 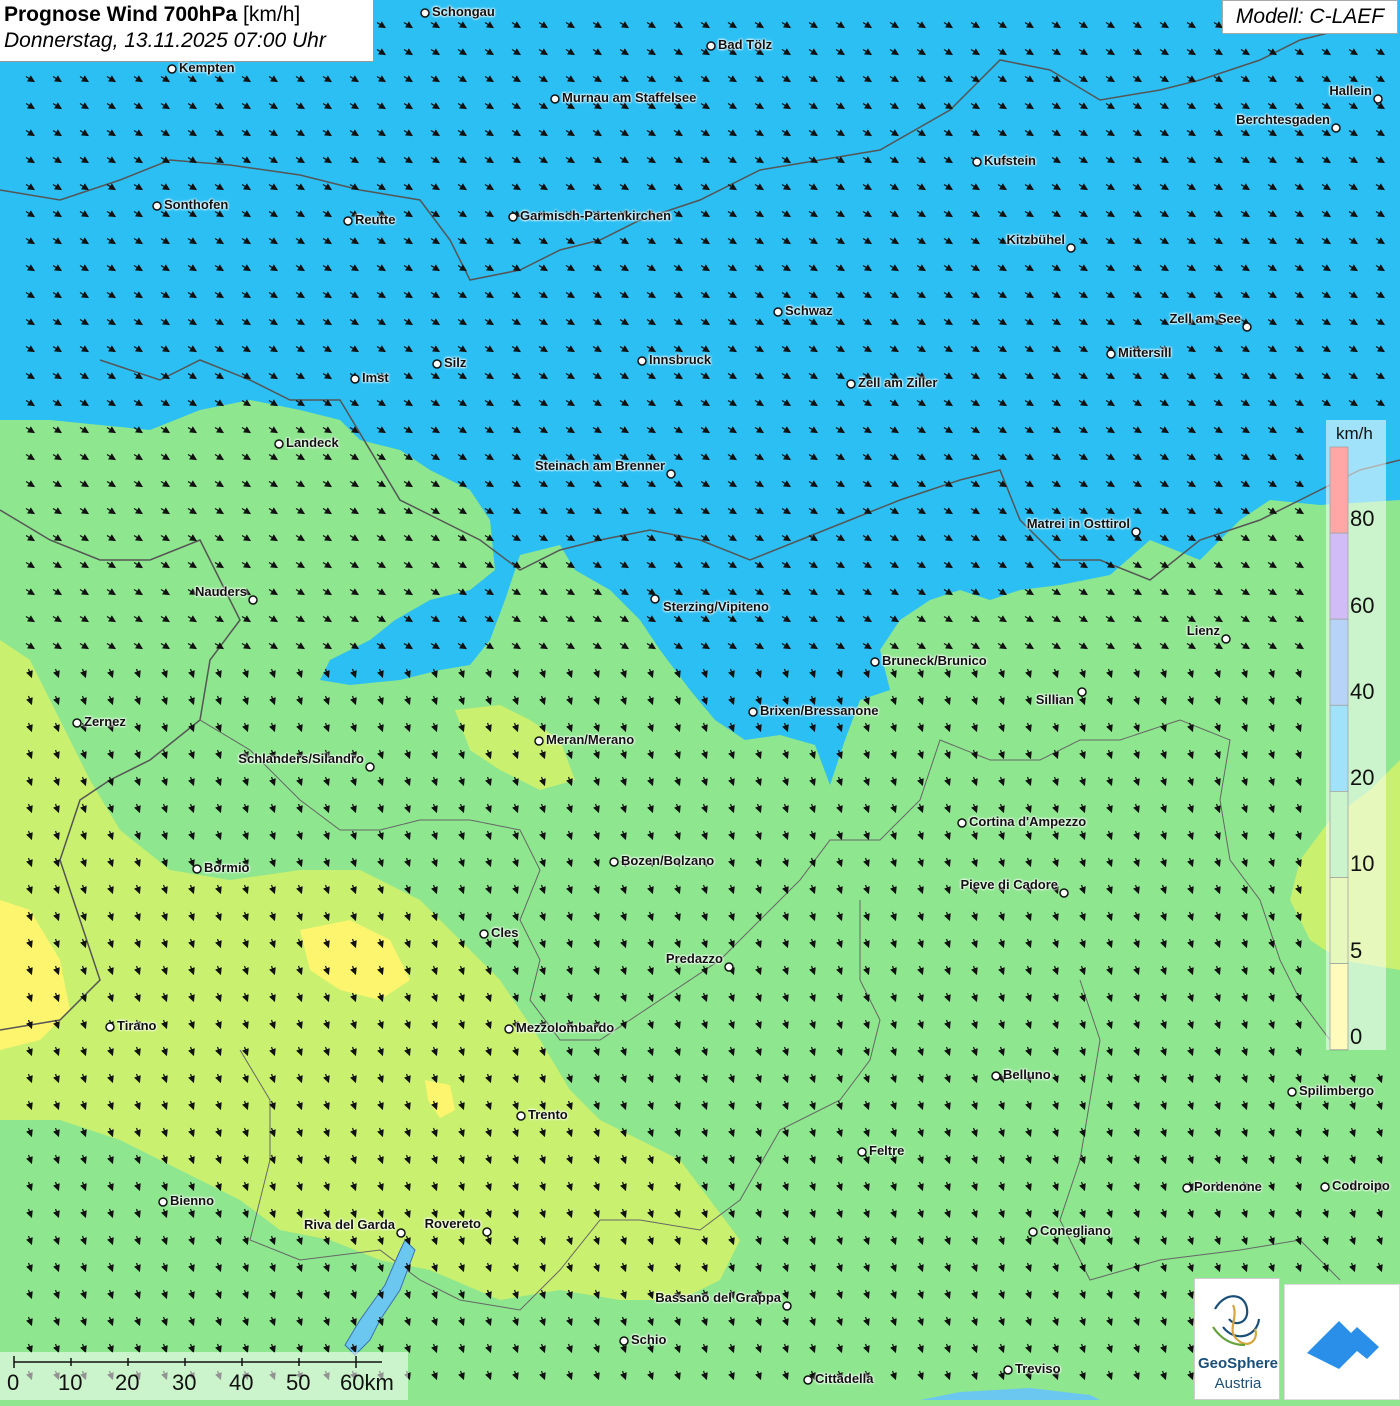 I want to click on city-label: Bruneck/Brunico, so click(x=934, y=660).